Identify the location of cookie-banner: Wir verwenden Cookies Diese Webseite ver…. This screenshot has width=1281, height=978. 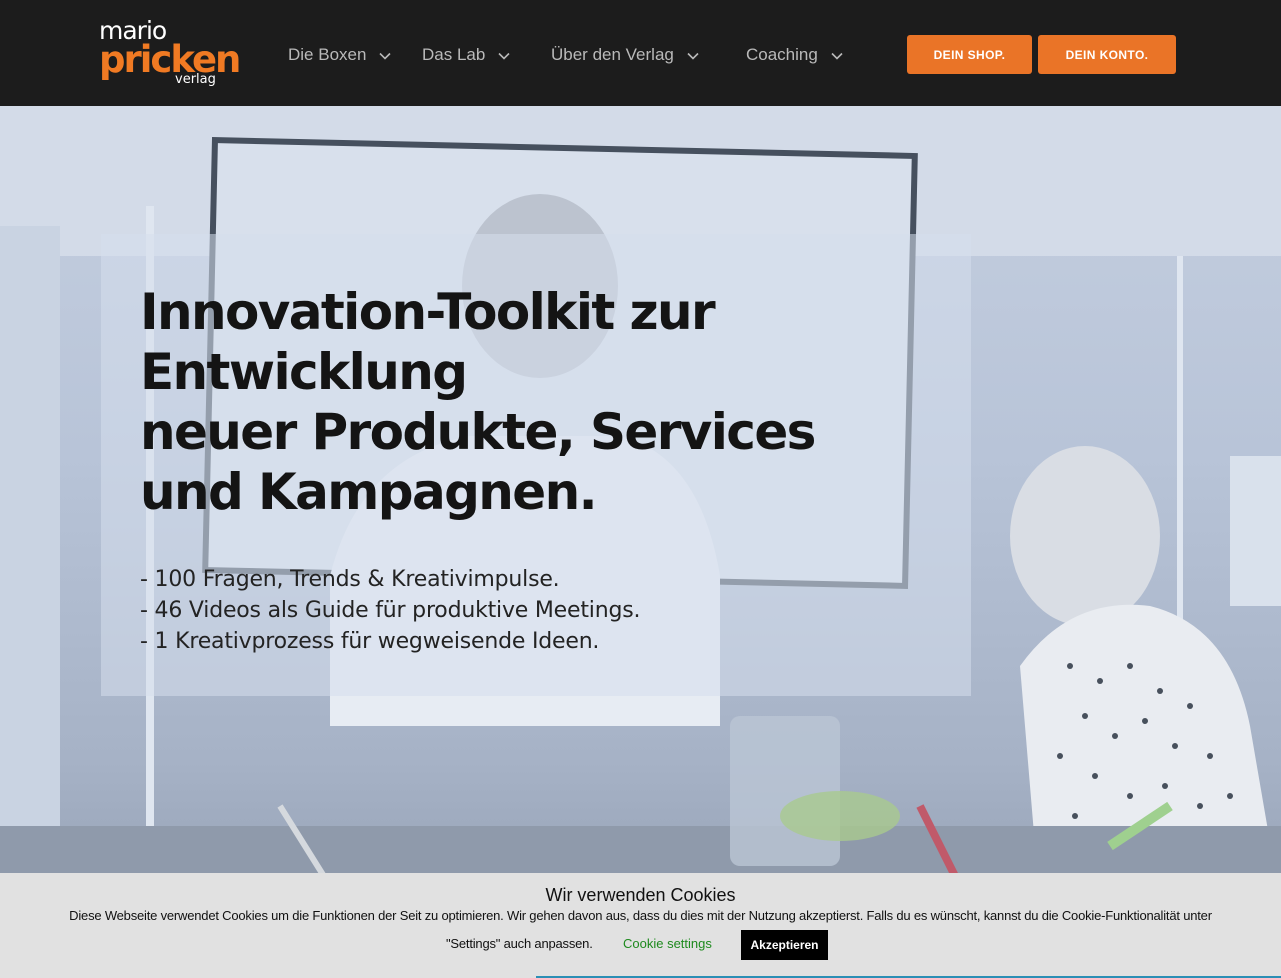
(640, 925).